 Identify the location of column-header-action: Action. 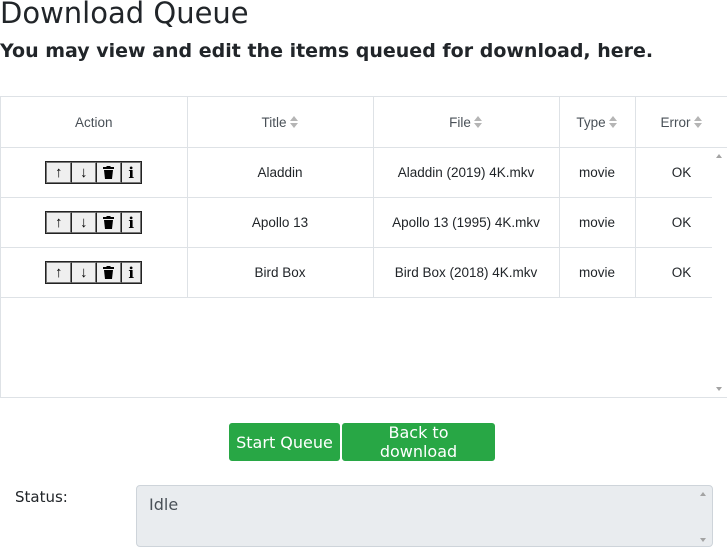
(94, 122).